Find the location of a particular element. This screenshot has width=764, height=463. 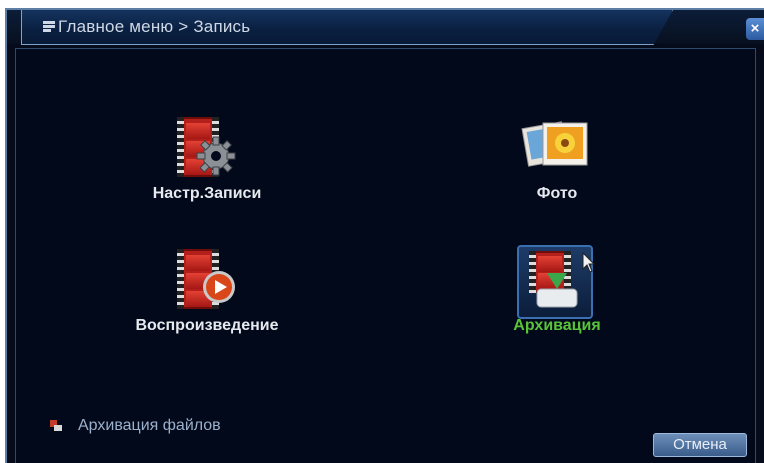

tile-photo: Фото is located at coordinates (557, 160).